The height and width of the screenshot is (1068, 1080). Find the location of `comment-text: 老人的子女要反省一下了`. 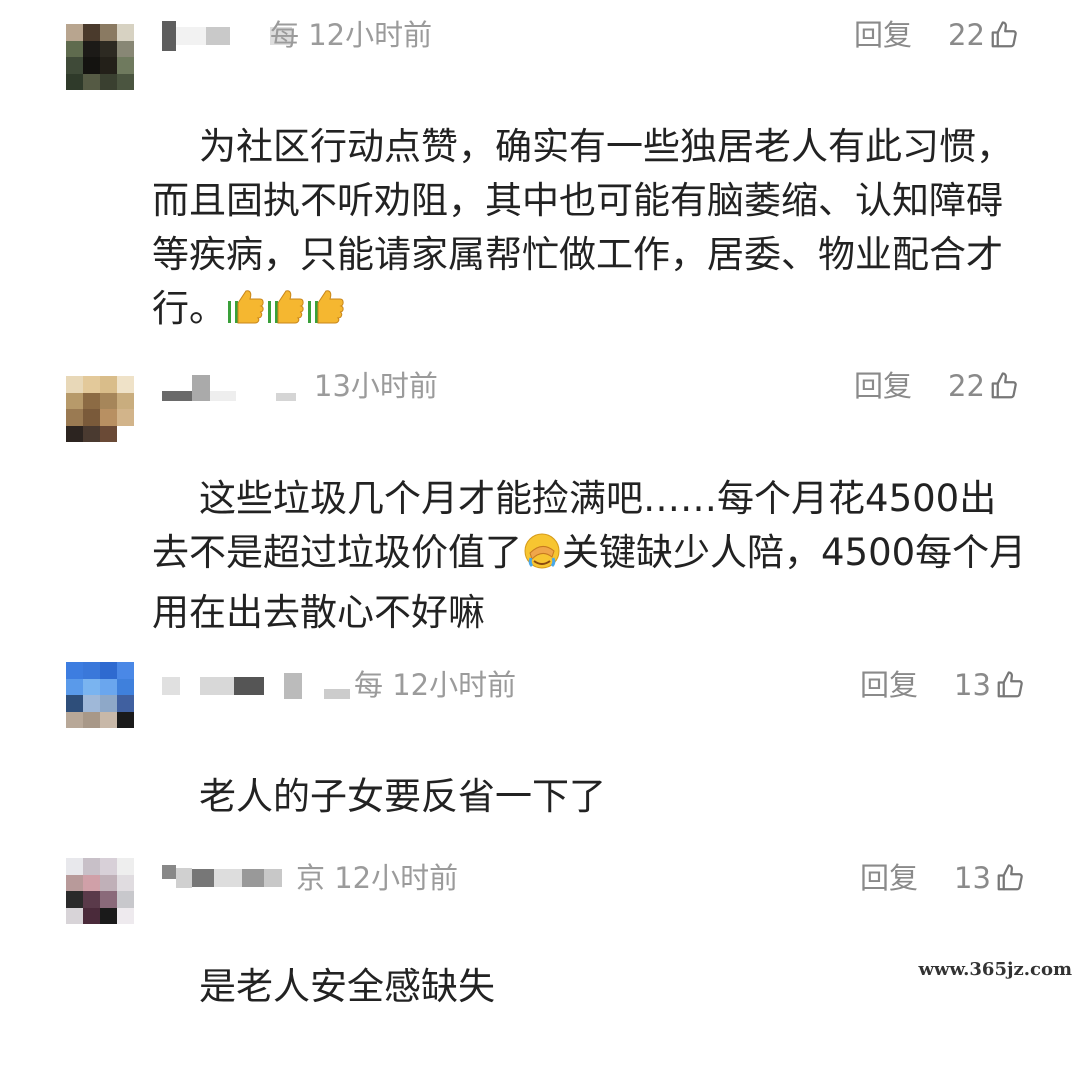

comment-text: 老人的子女要反省一下了 is located at coordinates (592, 797).